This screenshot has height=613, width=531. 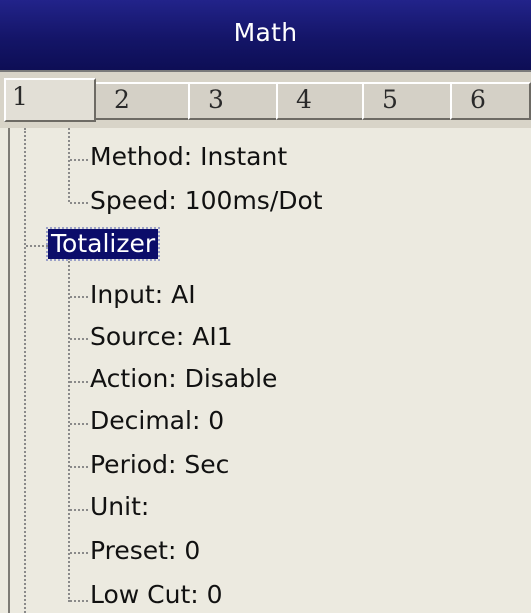 What do you see at coordinates (188, 157) in the screenshot?
I see `tree-item-method: Method: Instant` at bounding box center [188, 157].